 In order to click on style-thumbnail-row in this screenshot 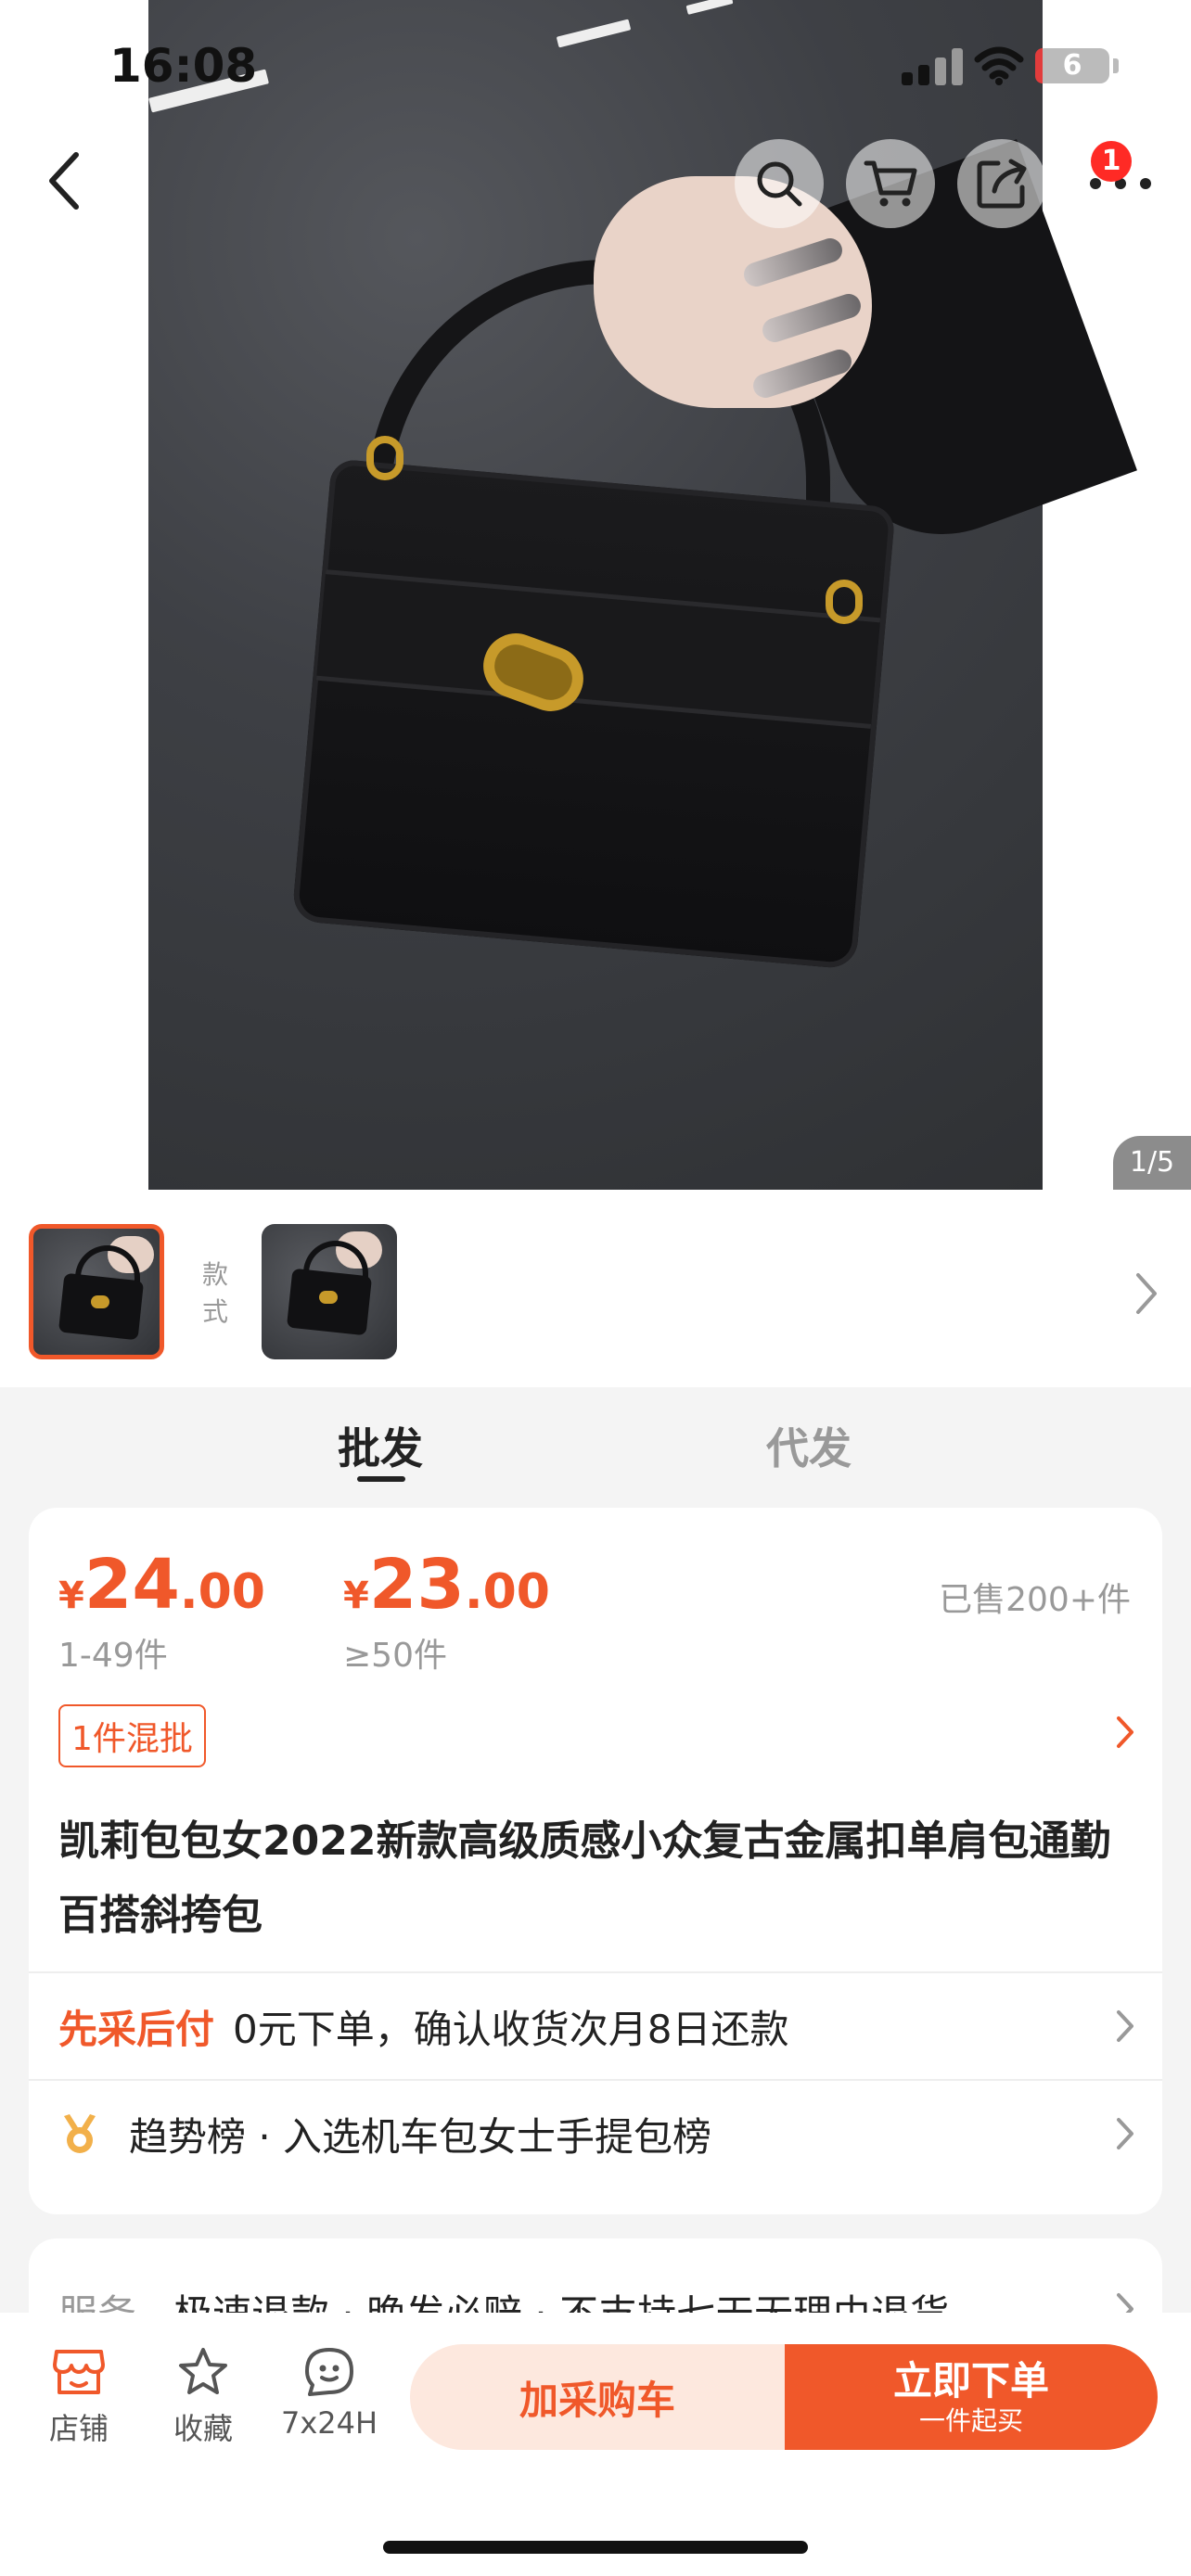, I will do `click(595, 1289)`.